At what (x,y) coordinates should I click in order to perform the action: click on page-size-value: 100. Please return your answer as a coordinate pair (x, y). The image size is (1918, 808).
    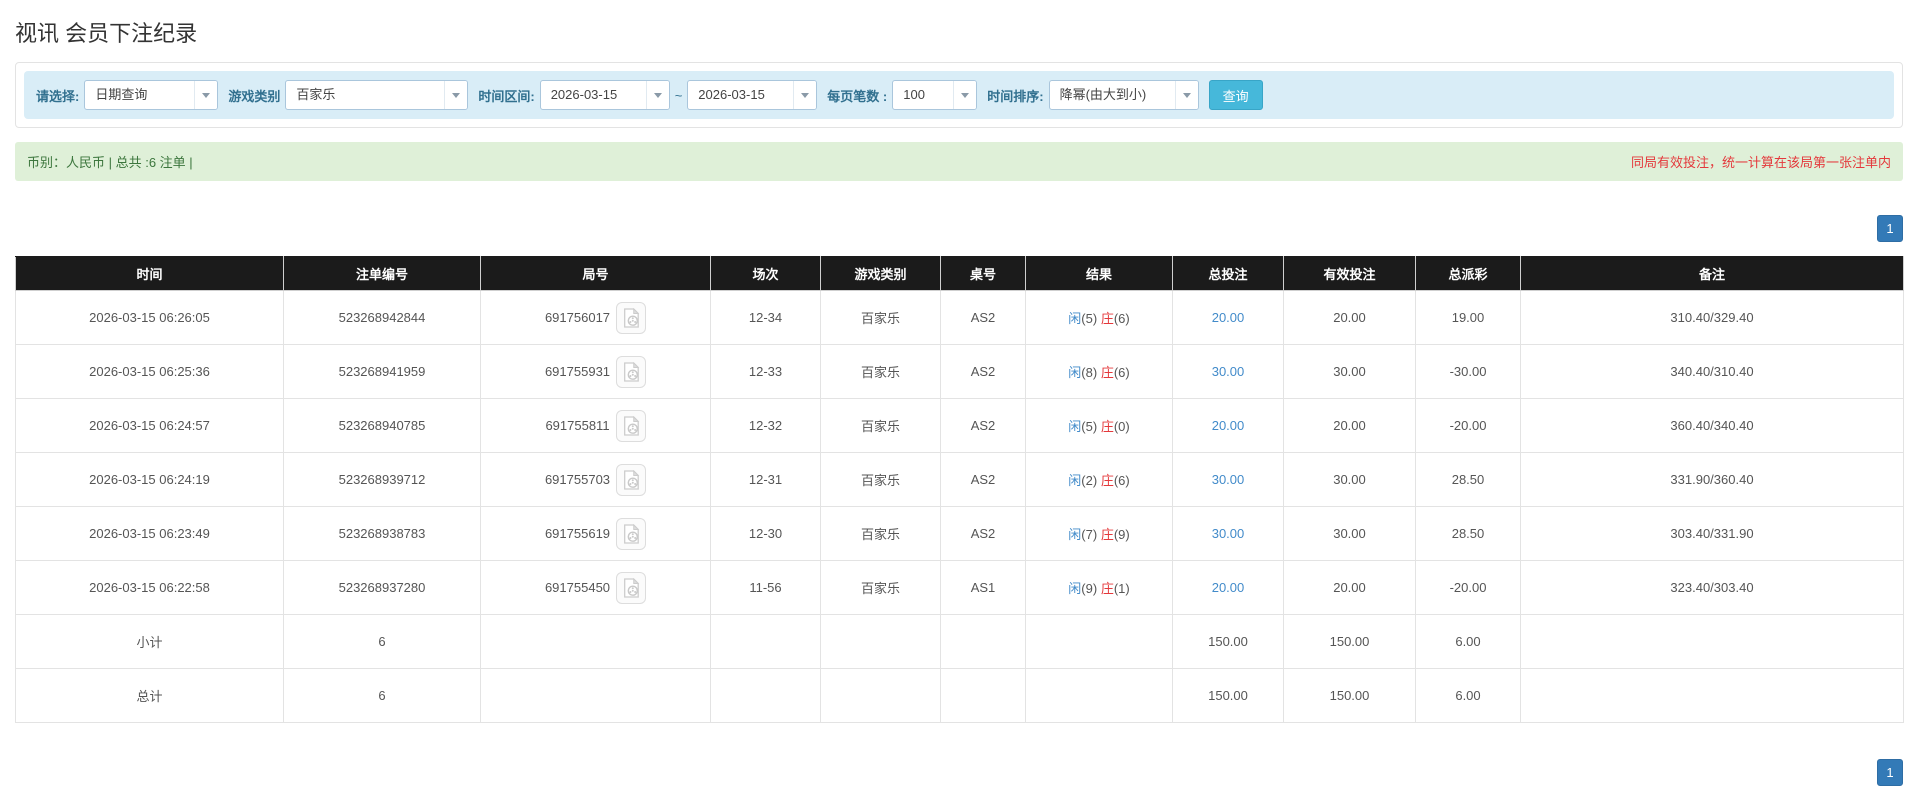
    Looking at the image, I should click on (914, 94).